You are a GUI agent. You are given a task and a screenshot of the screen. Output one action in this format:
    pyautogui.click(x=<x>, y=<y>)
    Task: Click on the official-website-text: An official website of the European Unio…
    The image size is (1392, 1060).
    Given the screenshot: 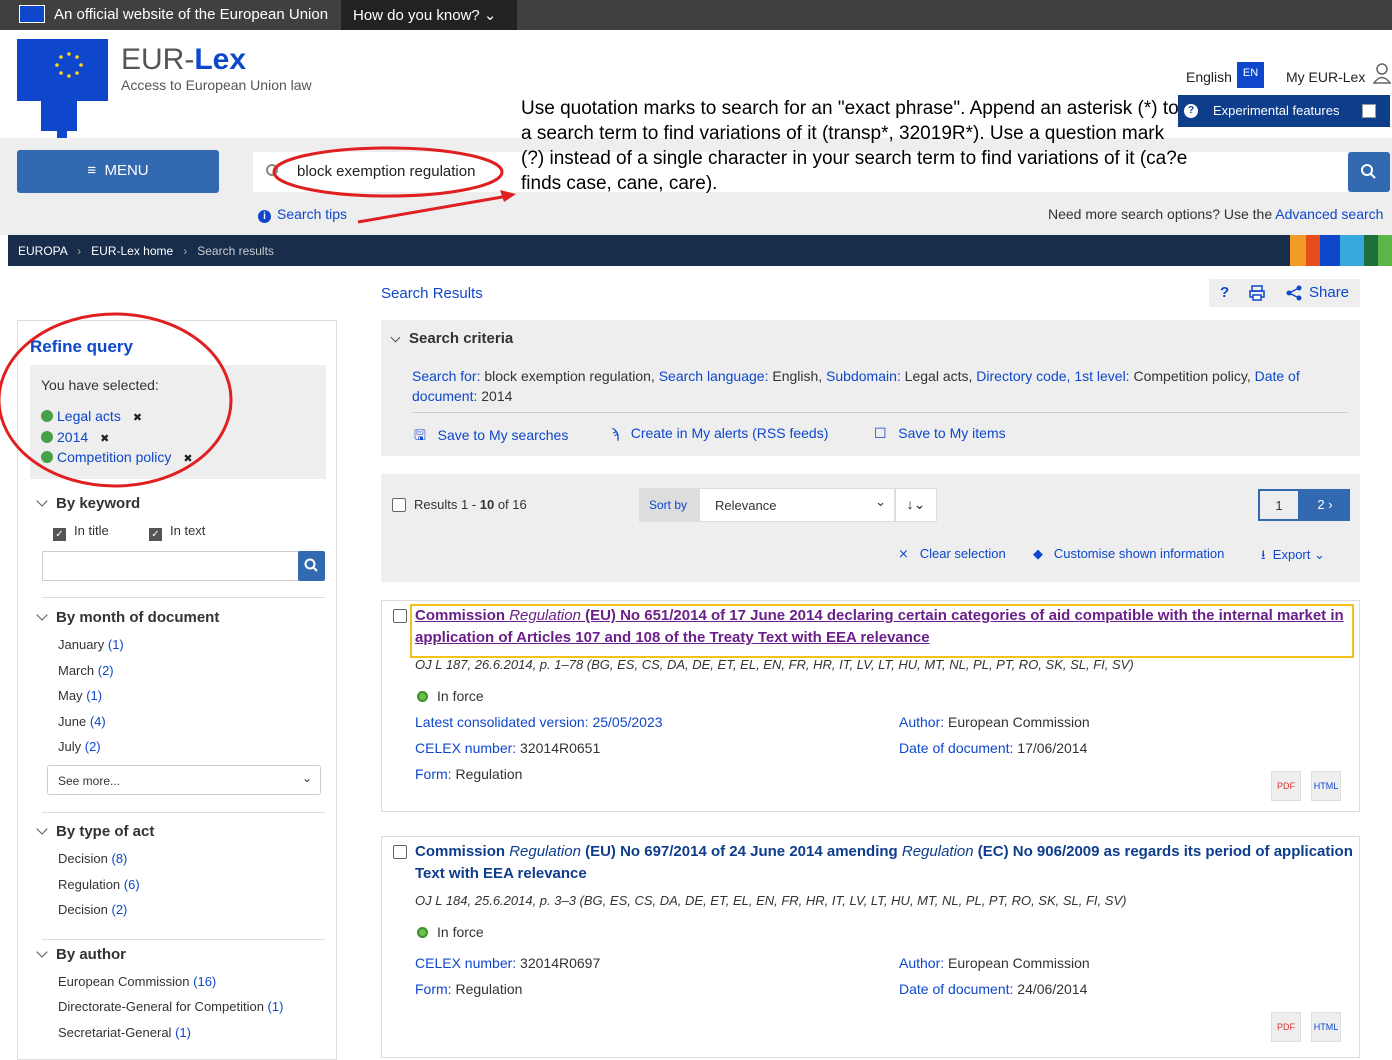 What is the action you would take?
    pyautogui.click(x=191, y=14)
    